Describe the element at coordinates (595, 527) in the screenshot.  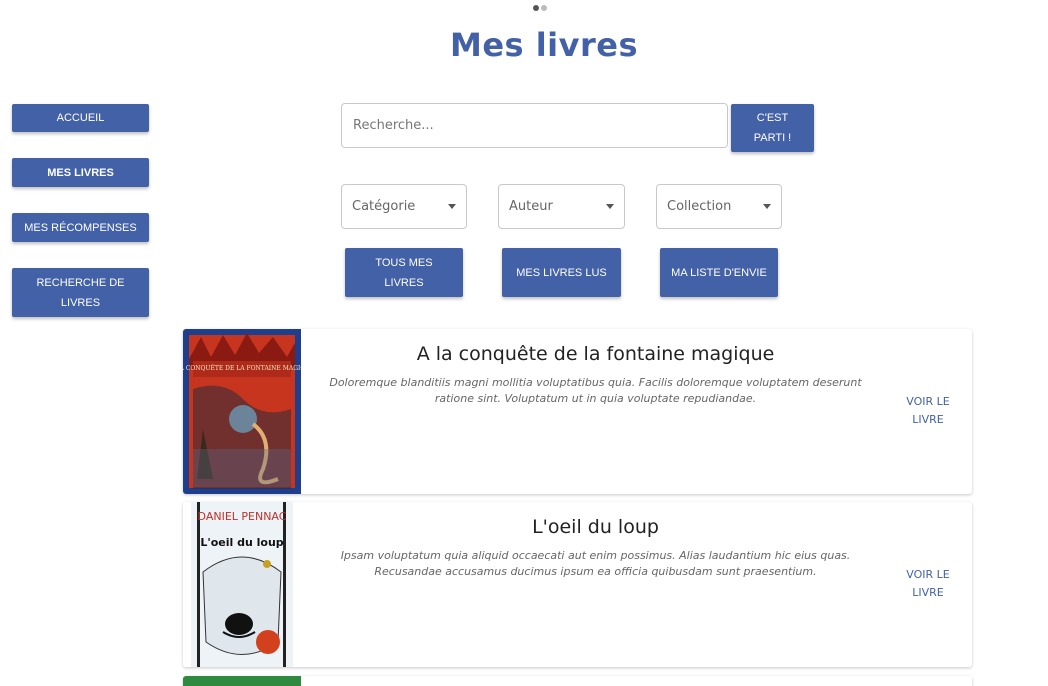
I see `book-title: L'oeil du loup` at that location.